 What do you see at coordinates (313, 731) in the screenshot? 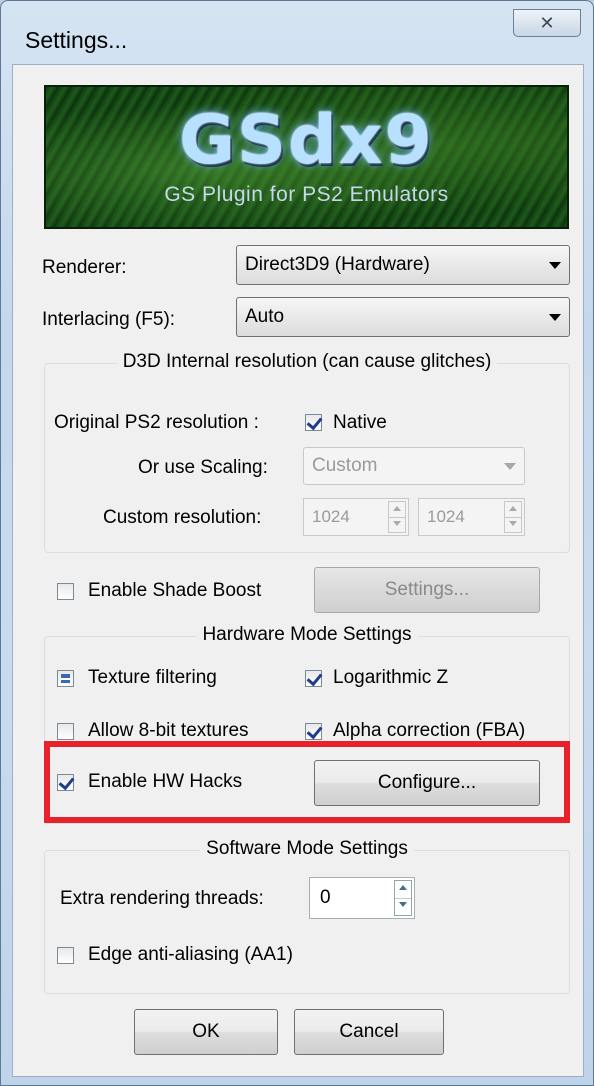
I see `alpha-correction-checkbox` at bounding box center [313, 731].